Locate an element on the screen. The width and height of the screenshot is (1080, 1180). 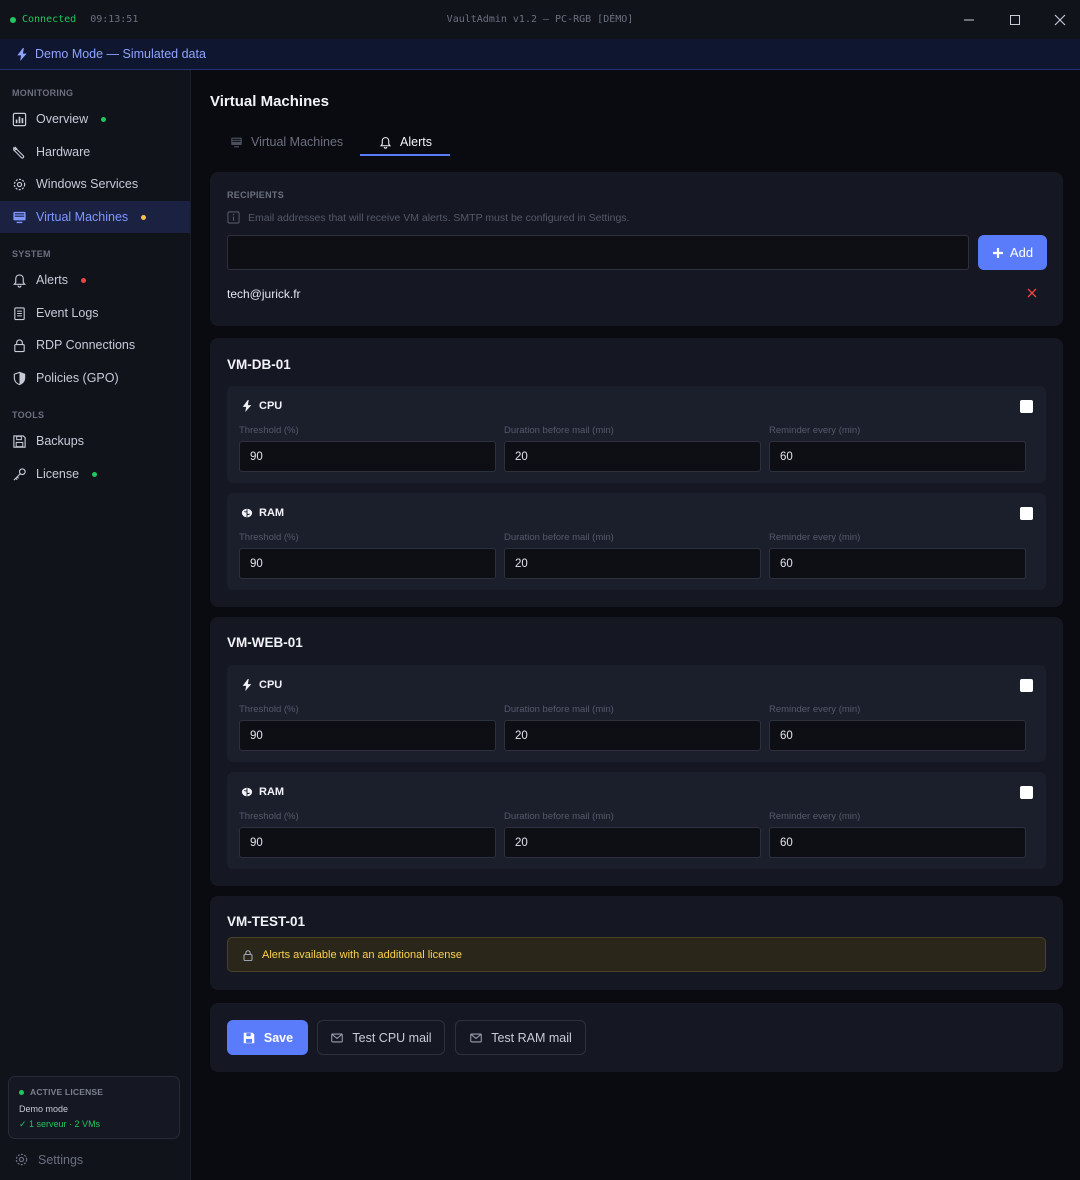
active-tab-indicator is located at coordinates (405, 155).